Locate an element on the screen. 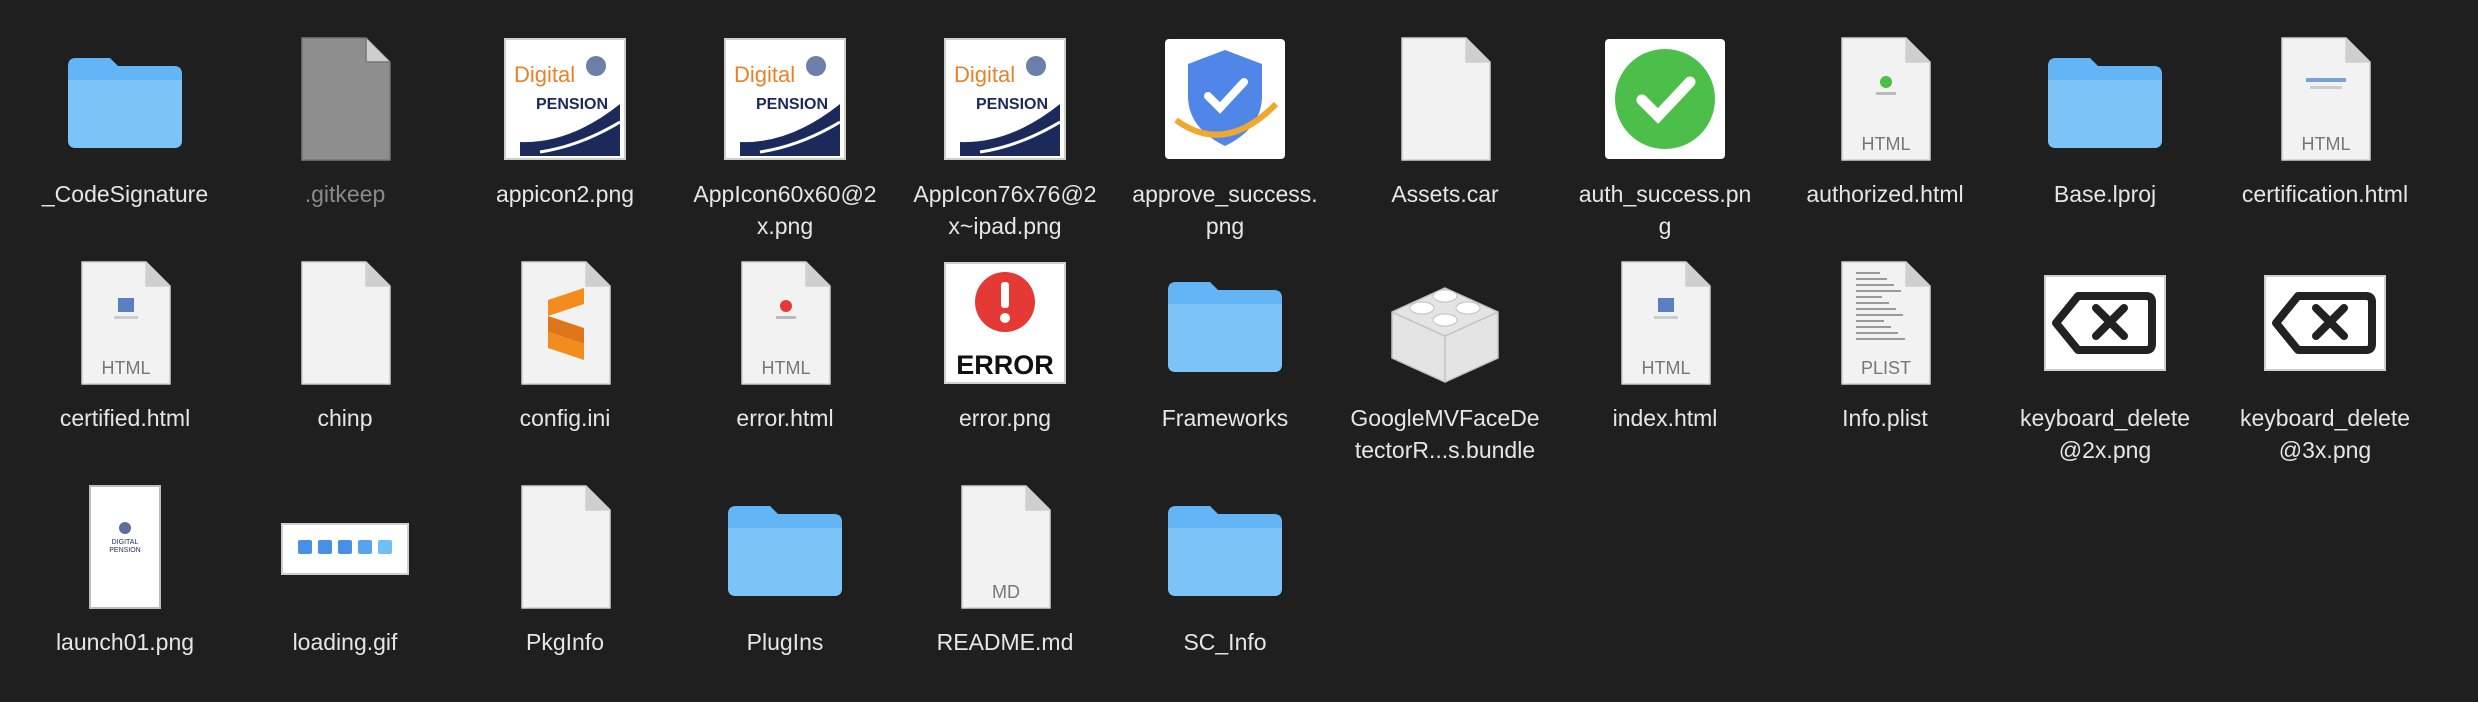  file-item-label: .gitkeep is located at coordinates (345, 194).